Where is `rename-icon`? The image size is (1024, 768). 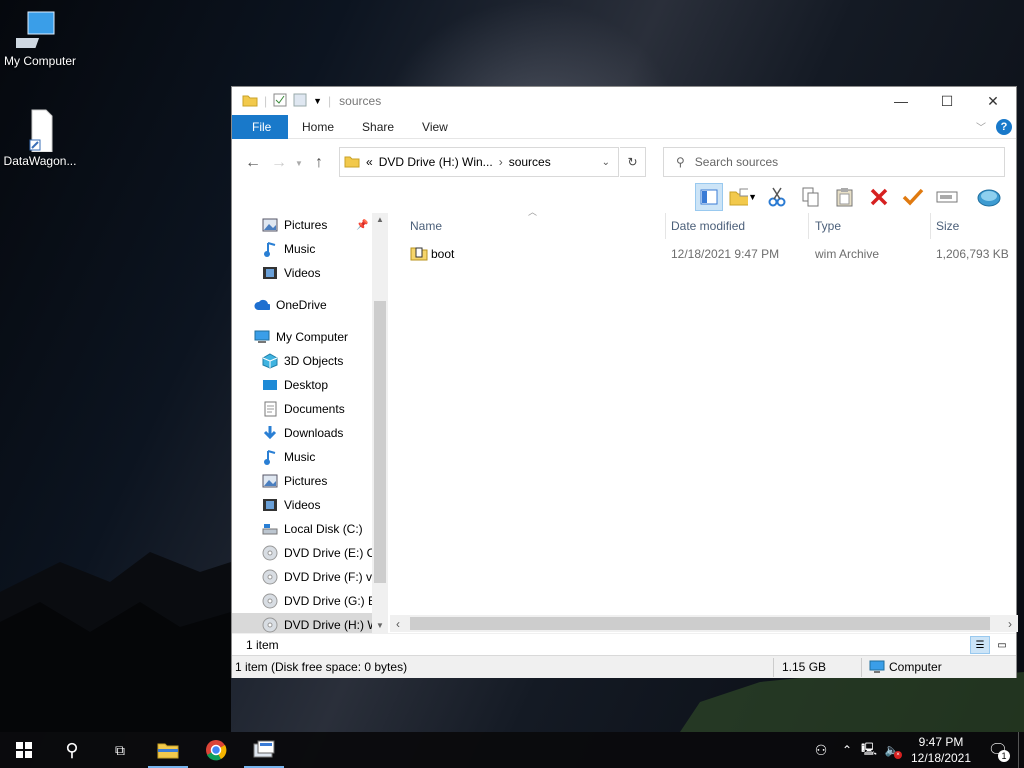
rename-icon is located at coordinates (947, 197).